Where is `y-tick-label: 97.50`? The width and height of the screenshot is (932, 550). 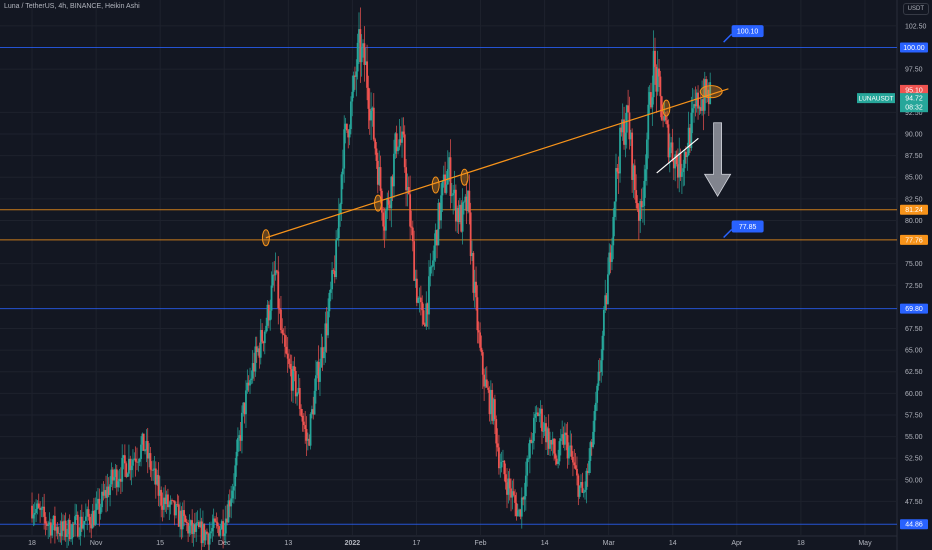 y-tick-label: 97.50 is located at coordinates (914, 70).